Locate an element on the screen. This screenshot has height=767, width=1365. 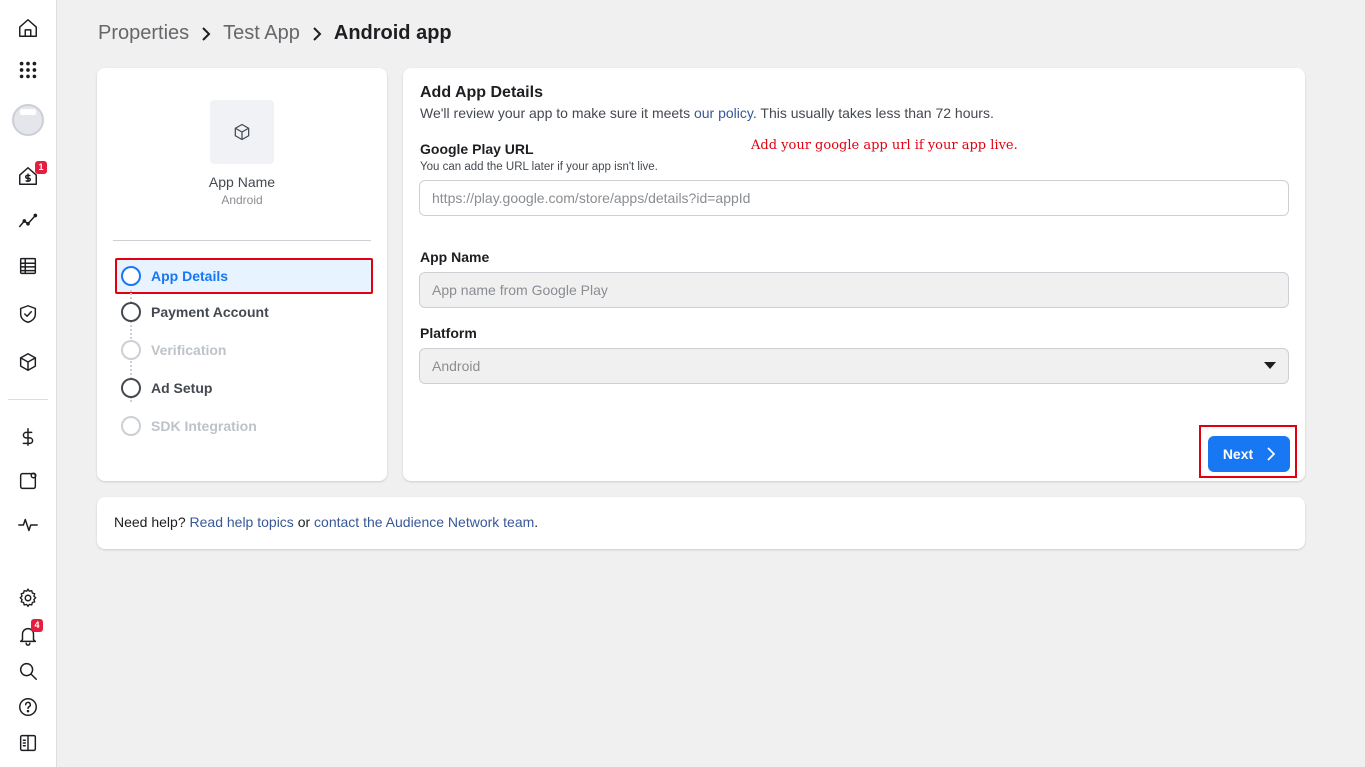
step-payment-account: Payment Account is located at coordinates (244, 312).